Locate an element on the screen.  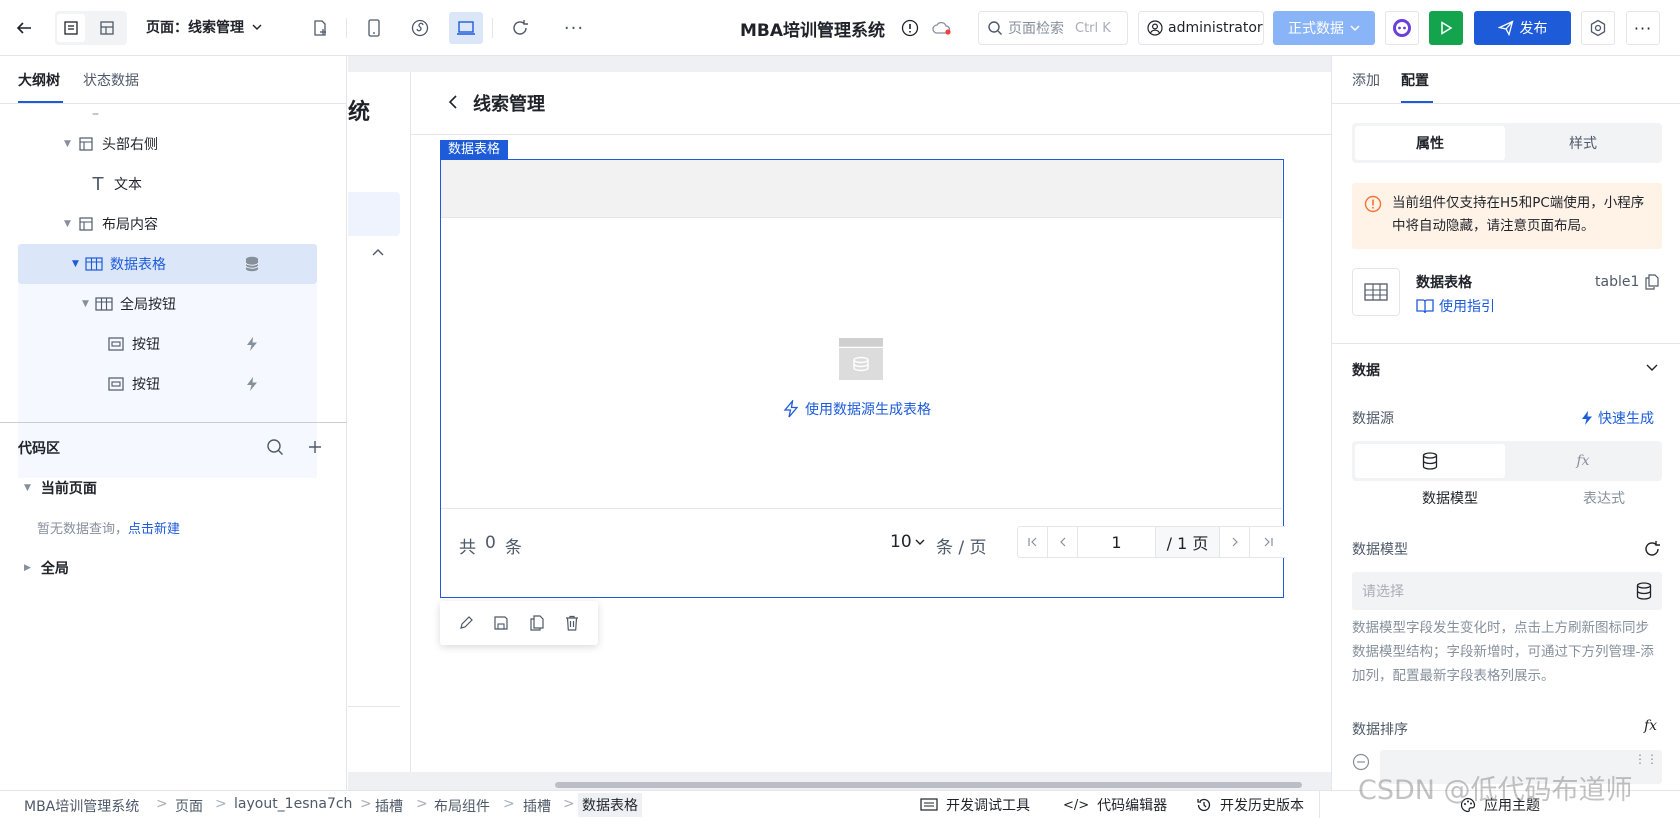
remove-circle-icon is located at coordinates (1361, 762).